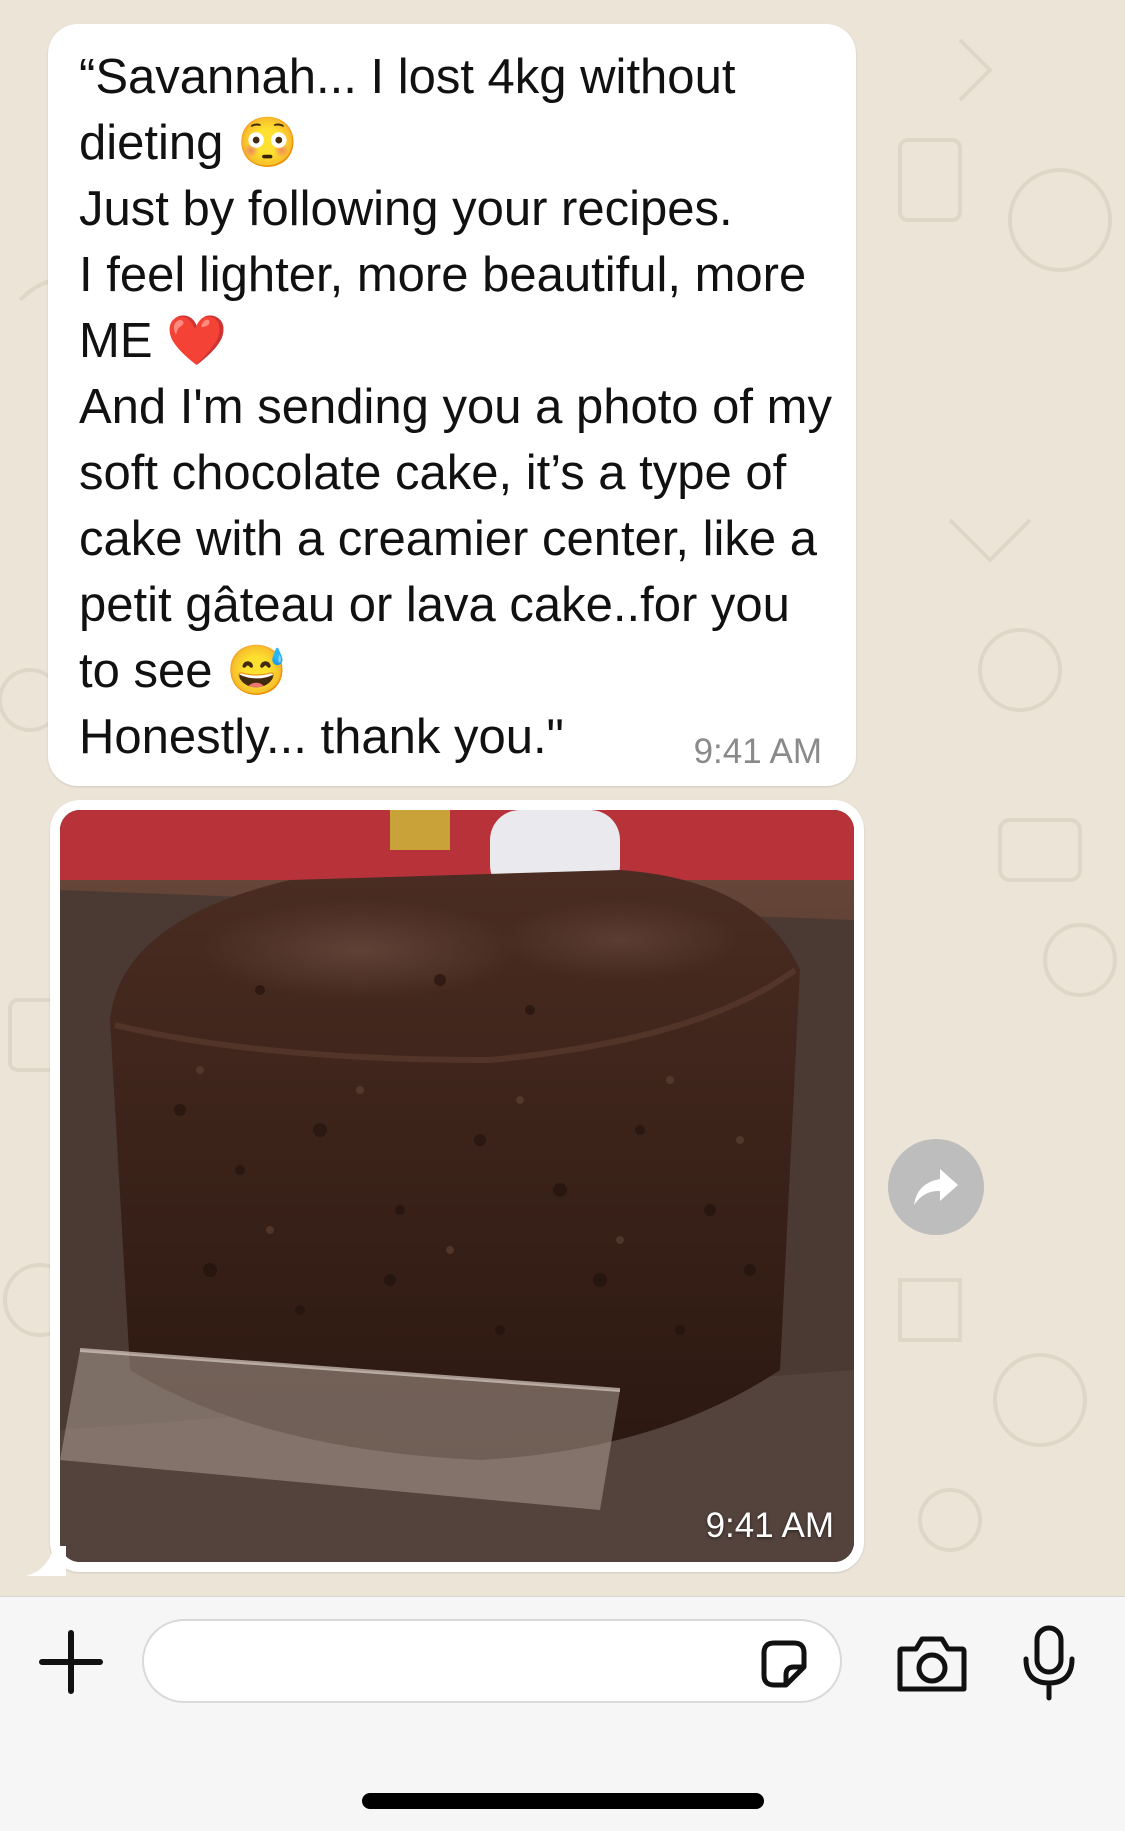 The image size is (1125, 1831). What do you see at coordinates (71, 1662) in the screenshot?
I see `plus-icon` at bounding box center [71, 1662].